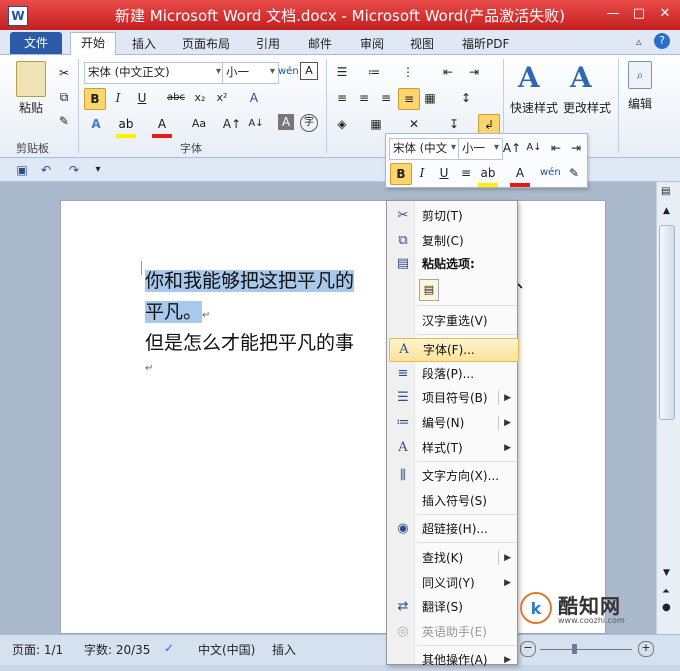 The width and height of the screenshot is (680, 671). Describe the element at coordinates (232, 124) in the screenshot. I see `grow-font-icon: A↑` at that location.